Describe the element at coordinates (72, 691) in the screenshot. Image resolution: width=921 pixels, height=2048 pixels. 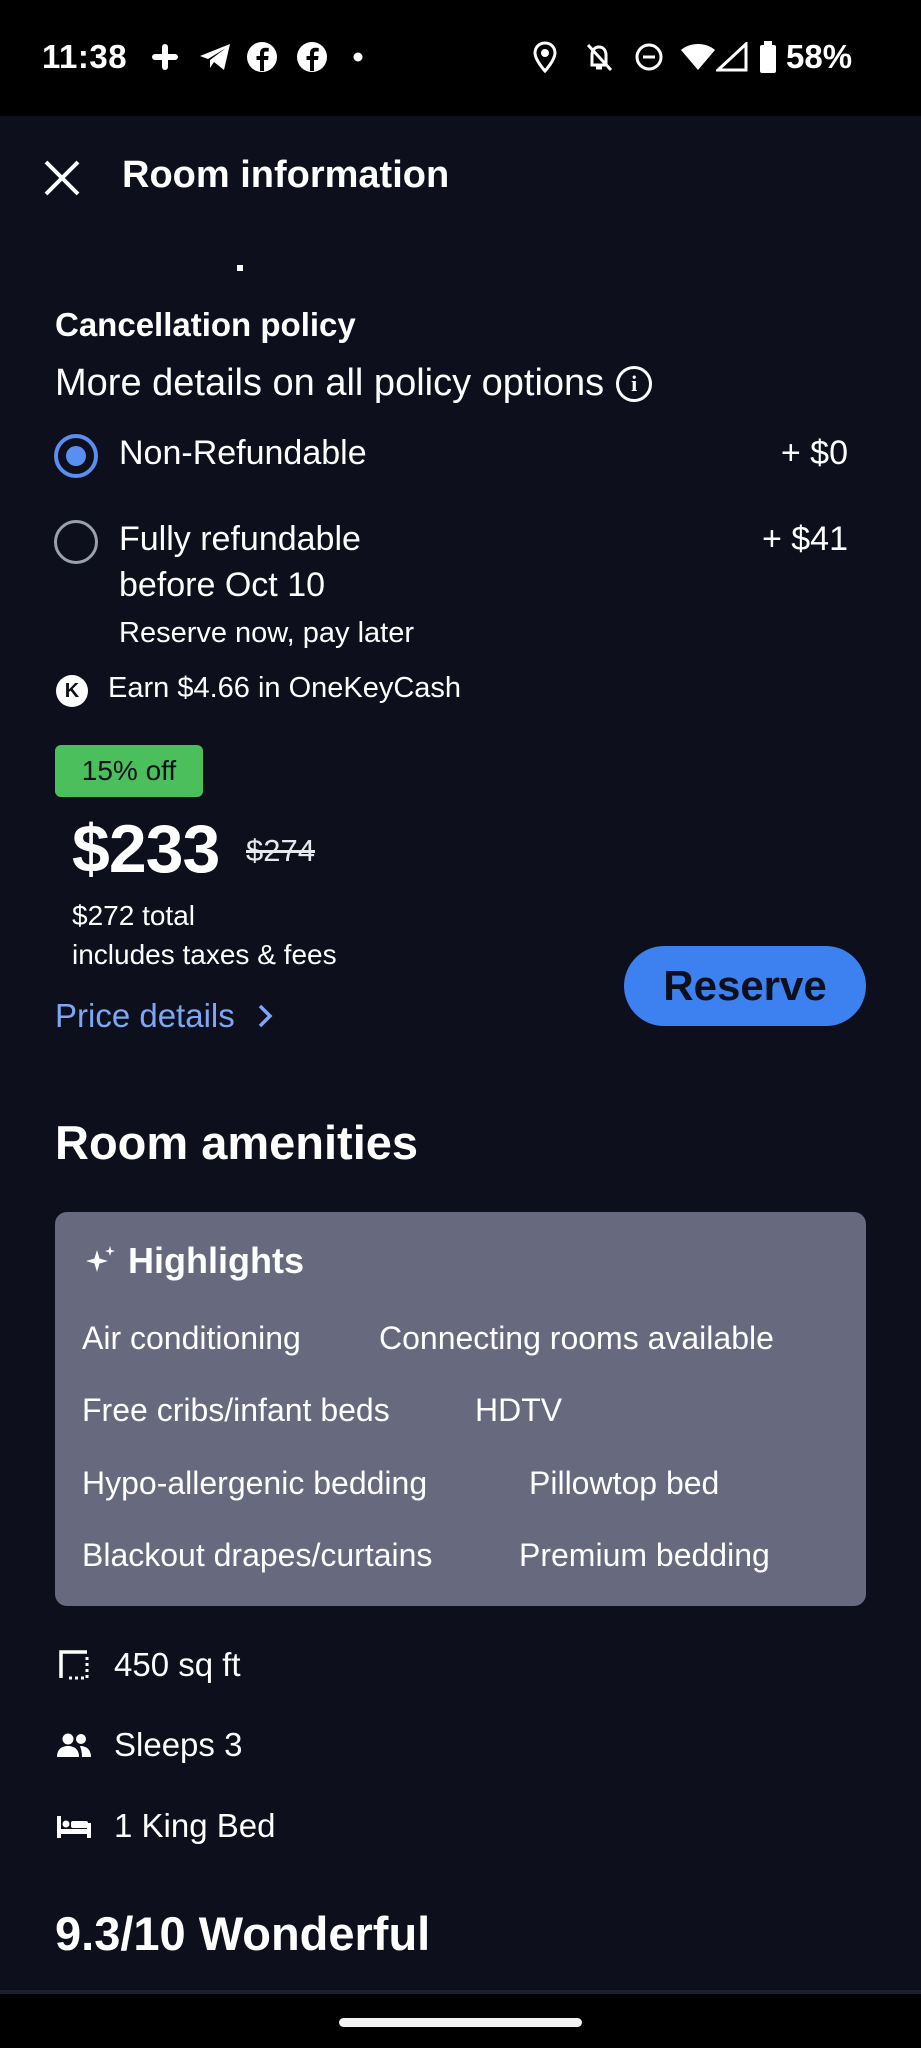
I see `onekeycash-icon: K` at that location.